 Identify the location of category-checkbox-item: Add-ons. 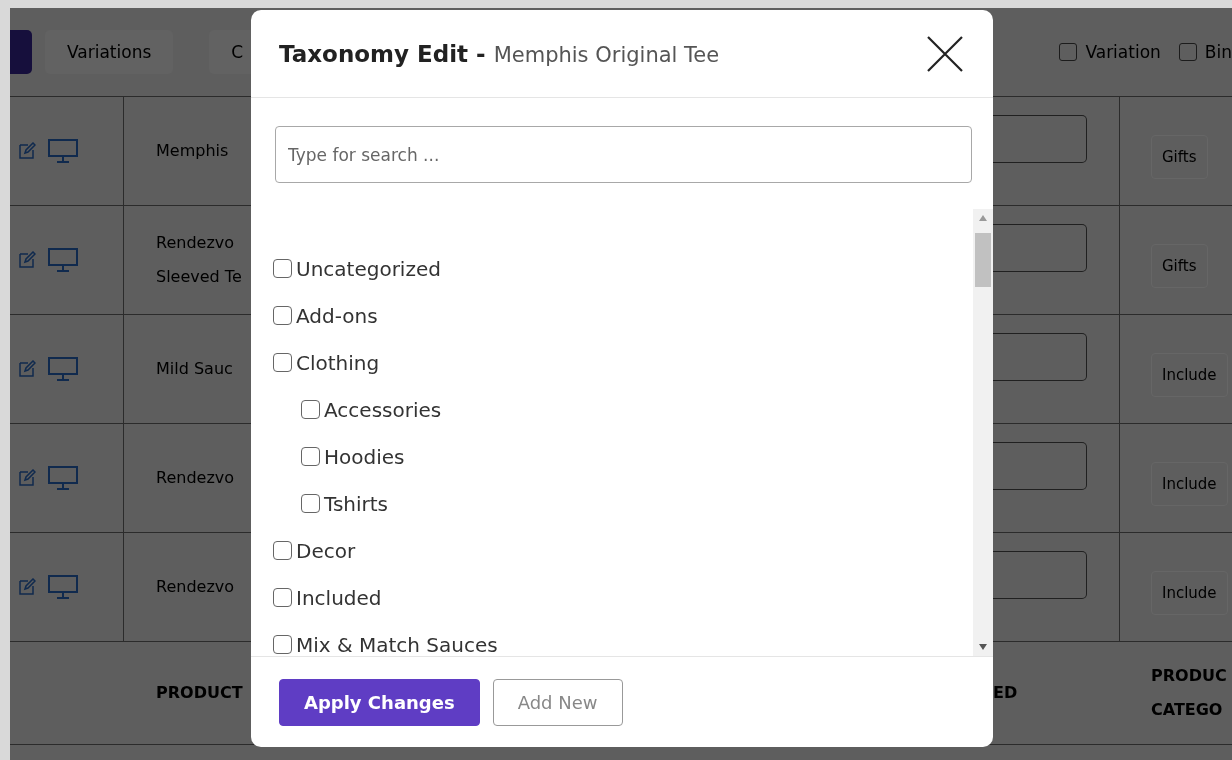
(623, 315).